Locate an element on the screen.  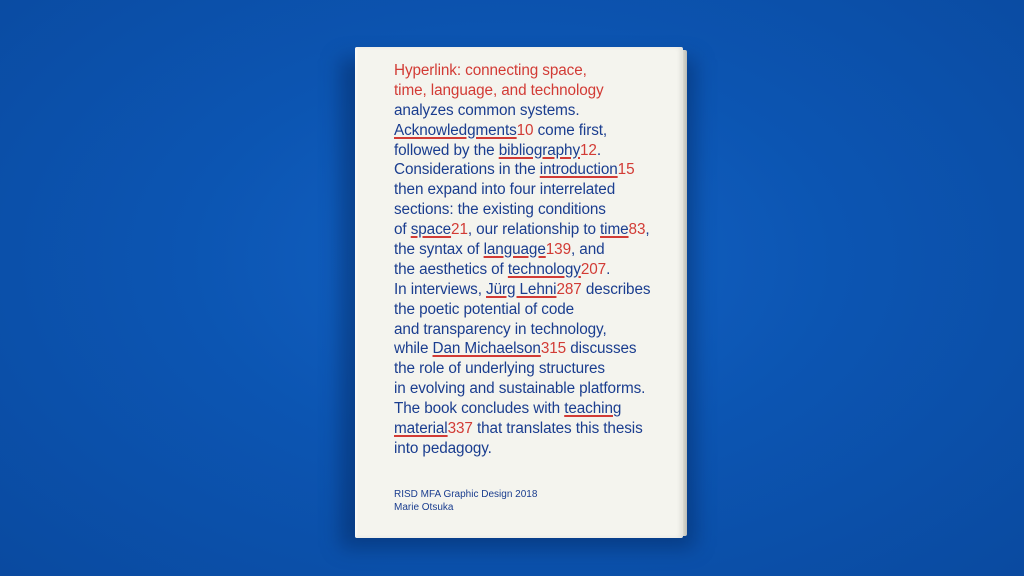
lehni-link: Jürg Lehni is located at coordinates (521, 289).